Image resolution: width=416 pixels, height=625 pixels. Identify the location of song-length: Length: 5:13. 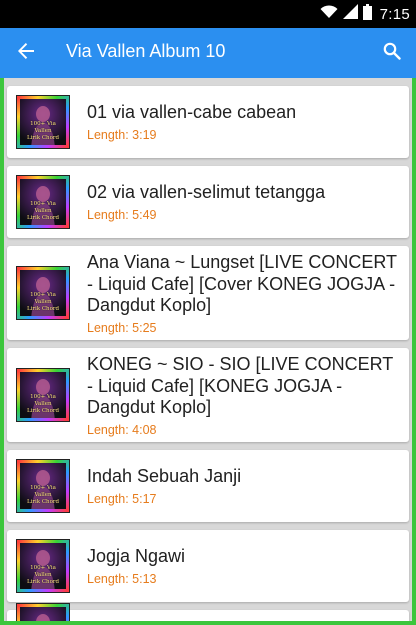
(122, 578).